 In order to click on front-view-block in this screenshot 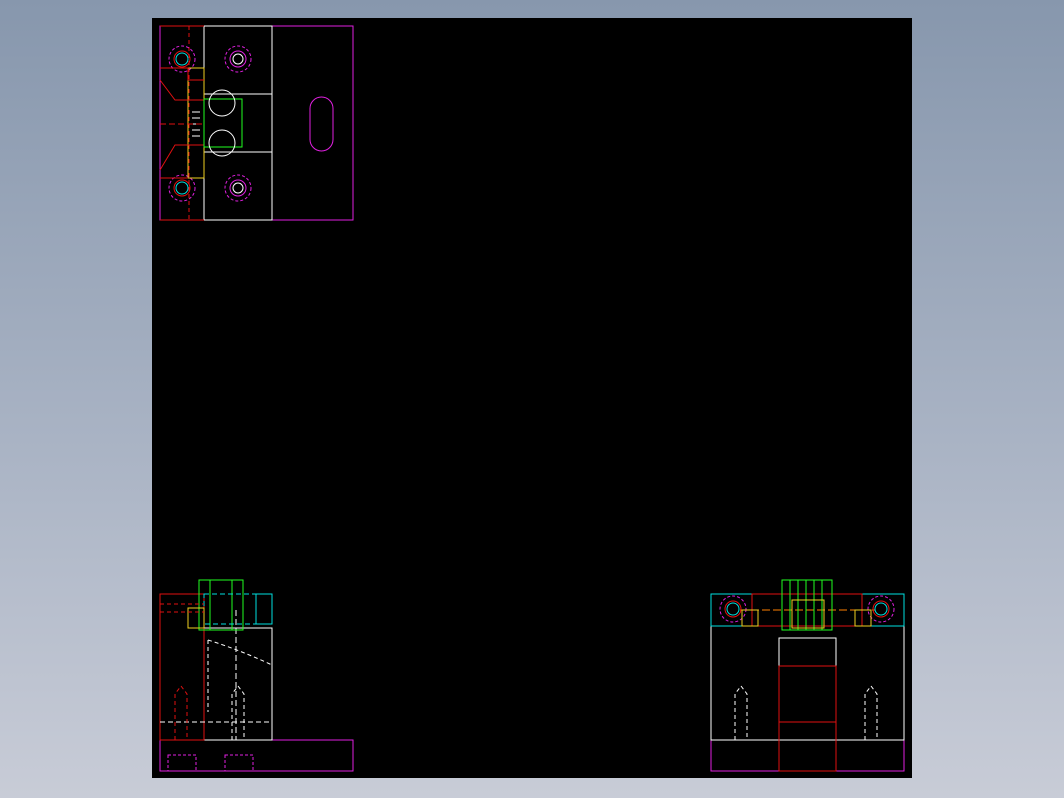, I will do `click(238, 684)`.